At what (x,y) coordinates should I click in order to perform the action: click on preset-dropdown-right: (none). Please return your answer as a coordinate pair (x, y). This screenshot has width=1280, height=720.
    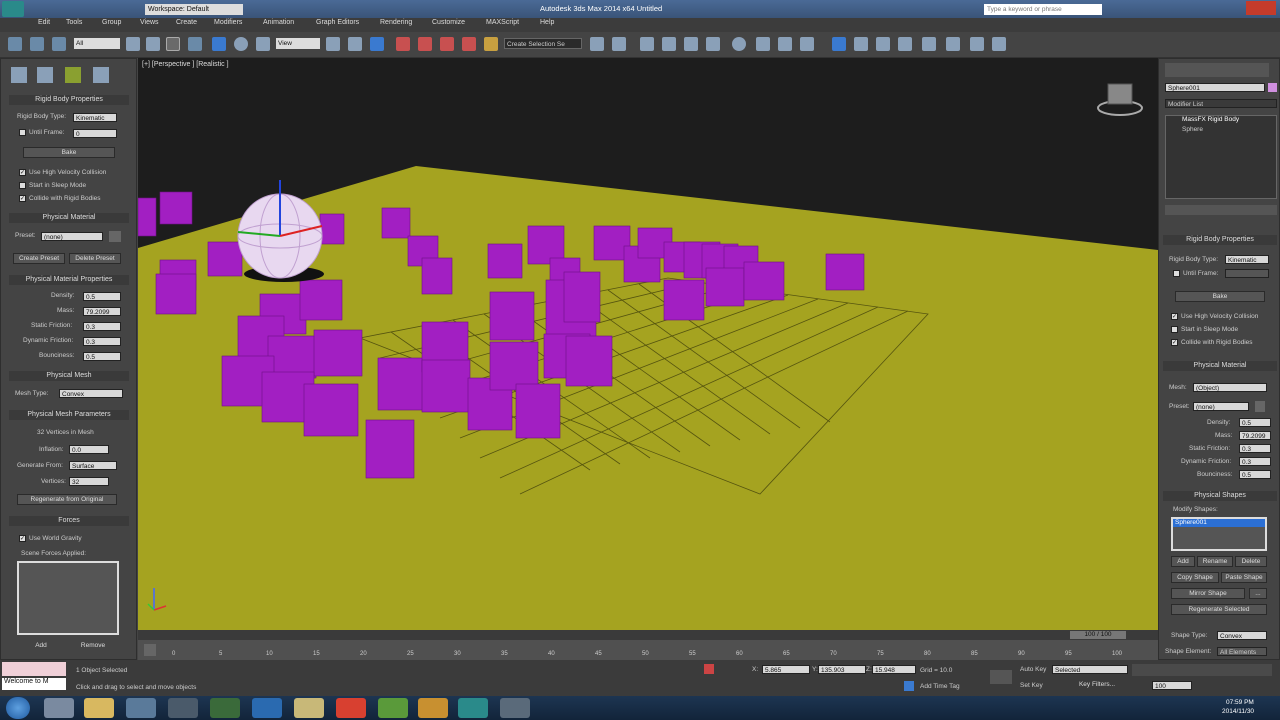
    Looking at the image, I should click on (1221, 406).